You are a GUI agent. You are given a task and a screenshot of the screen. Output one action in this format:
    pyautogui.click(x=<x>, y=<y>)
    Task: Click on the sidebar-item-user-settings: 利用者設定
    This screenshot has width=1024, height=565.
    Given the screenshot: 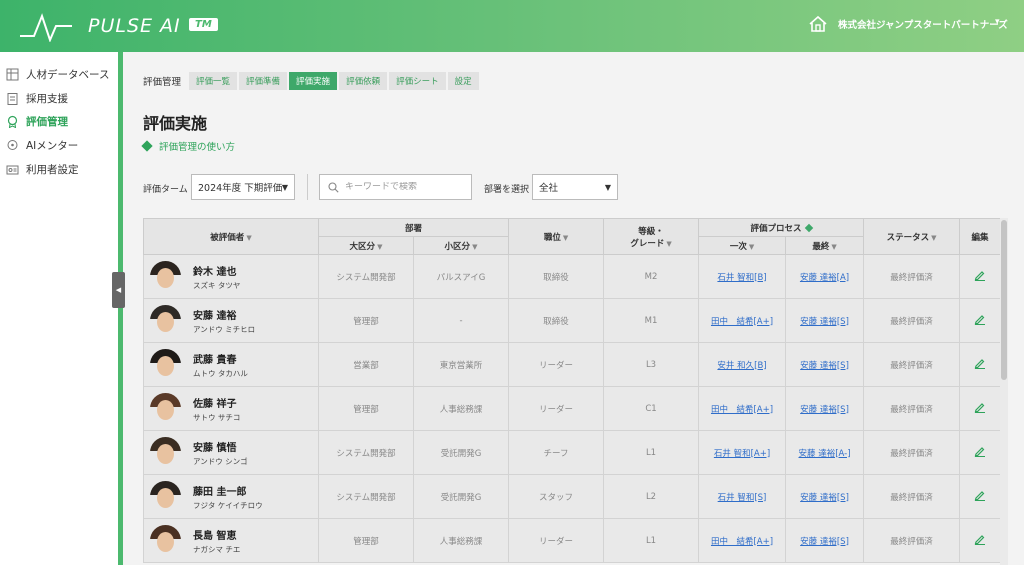 What is the action you would take?
    pyautogui.click(x=42, y=169)
    